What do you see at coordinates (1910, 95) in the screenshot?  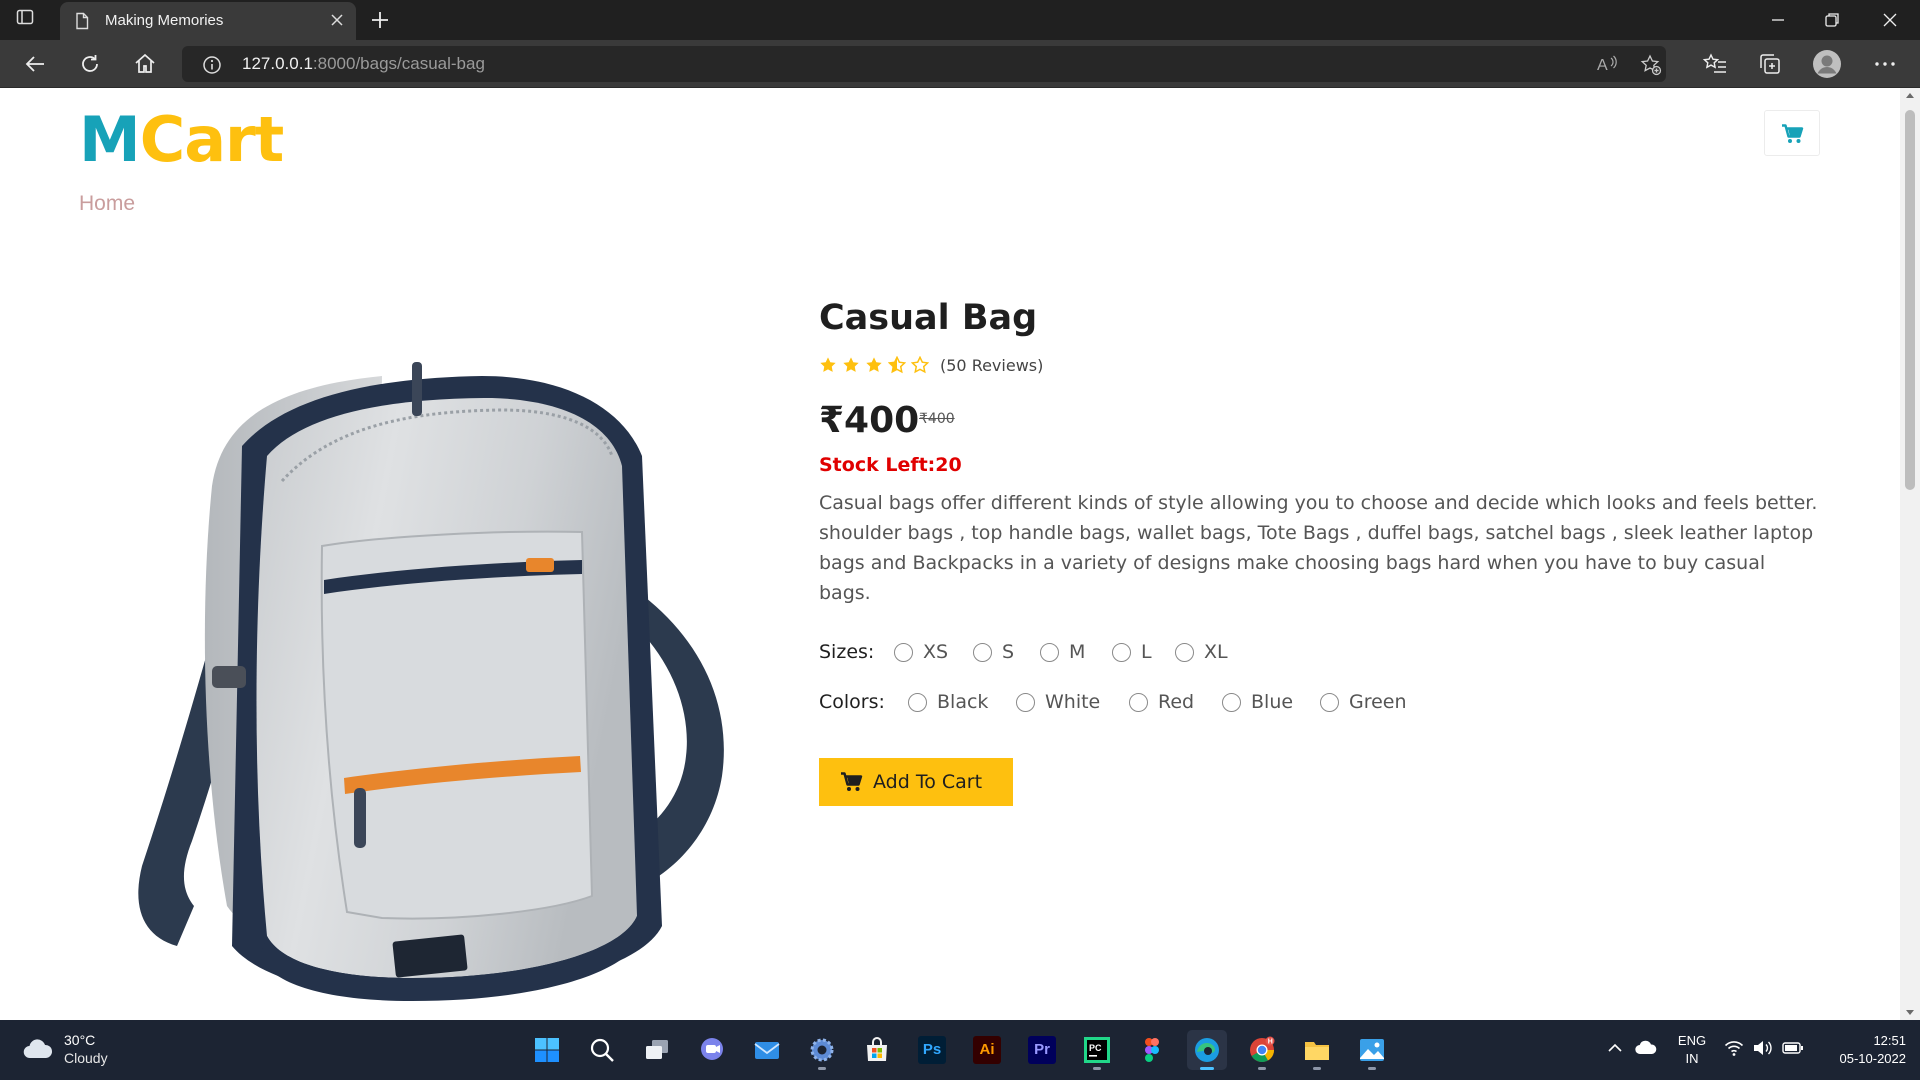 I see `scroll-up-arrow-icon` at bounding box center [1910, 95].